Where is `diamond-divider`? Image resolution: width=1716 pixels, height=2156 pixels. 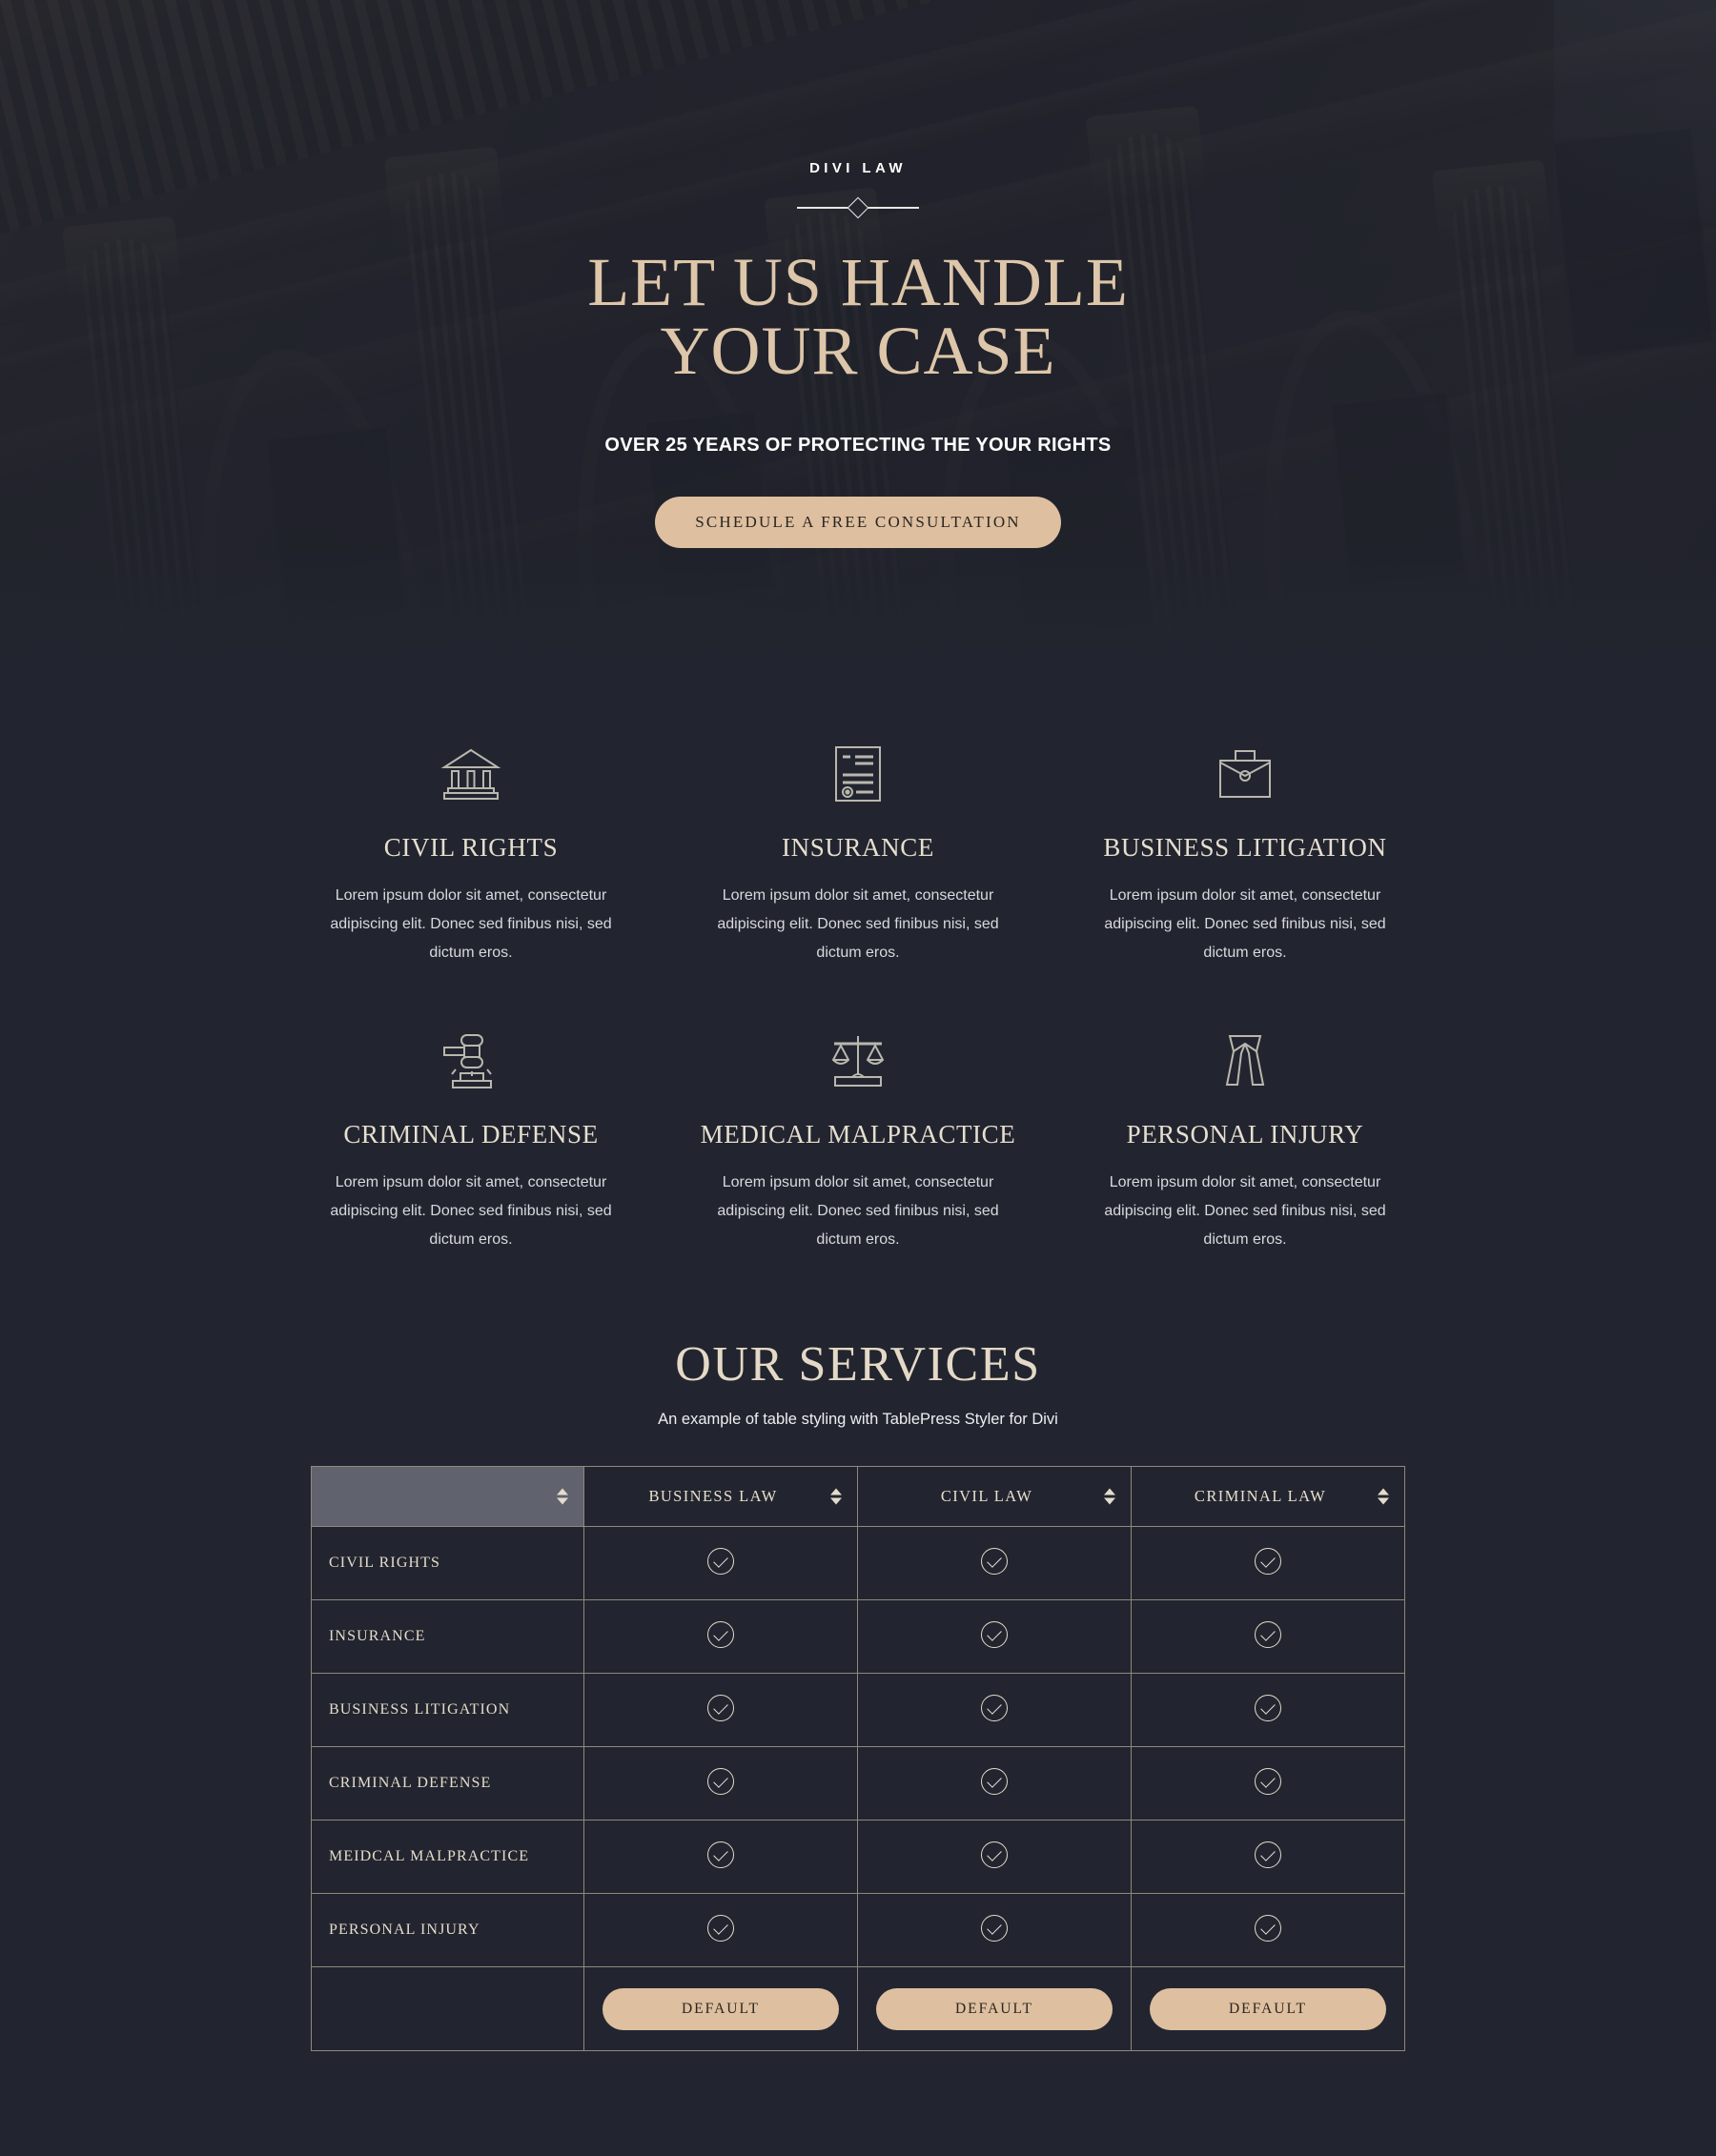
diamond-divider is located at coordinates (858, 207).